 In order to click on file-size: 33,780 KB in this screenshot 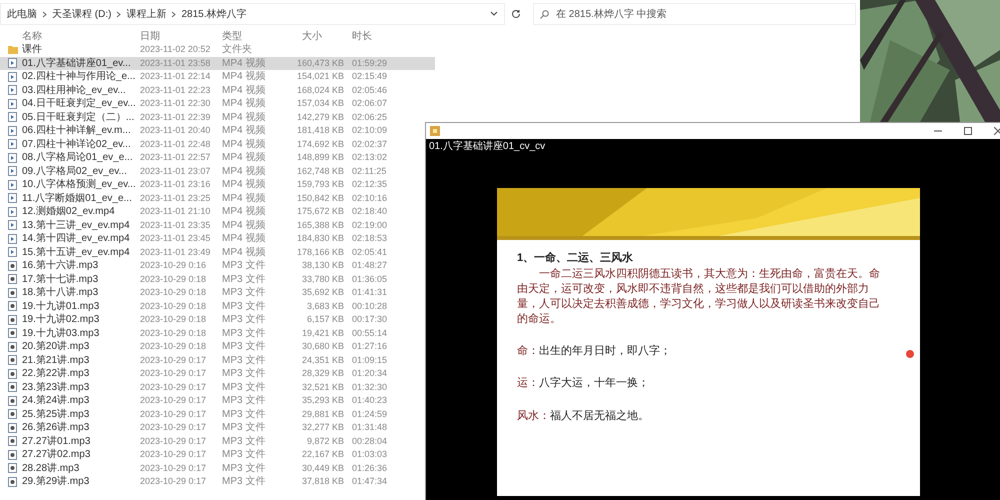, I will do `click(323, 279)`.